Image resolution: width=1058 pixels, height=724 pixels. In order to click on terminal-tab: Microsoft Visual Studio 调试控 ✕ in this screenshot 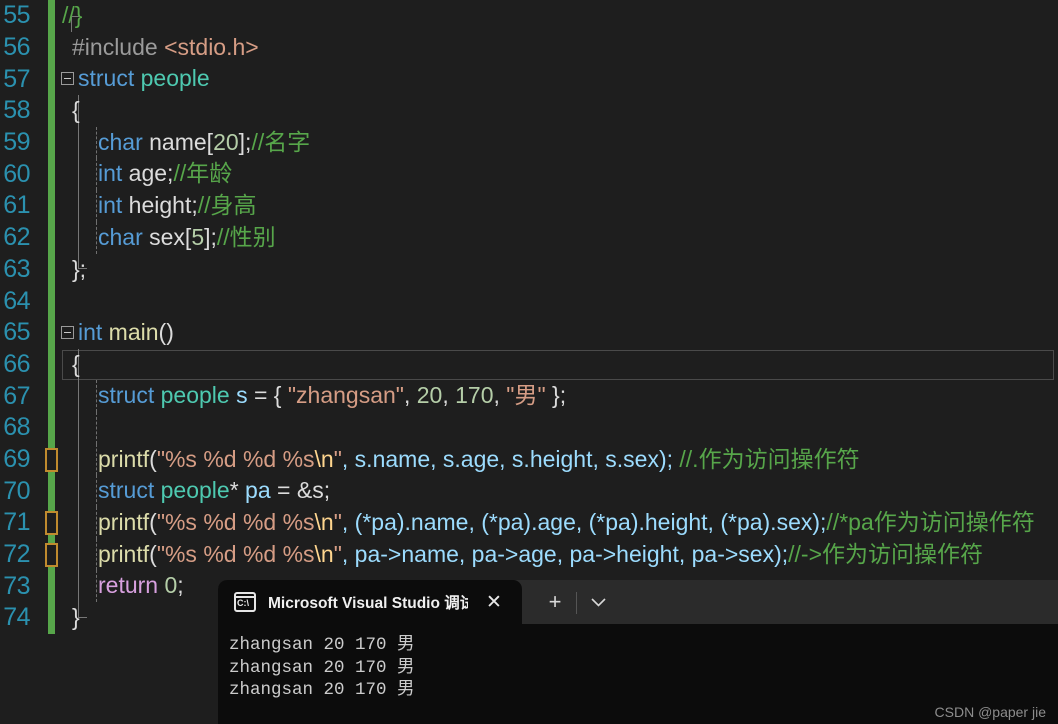, I will do `click(370, 602)`.